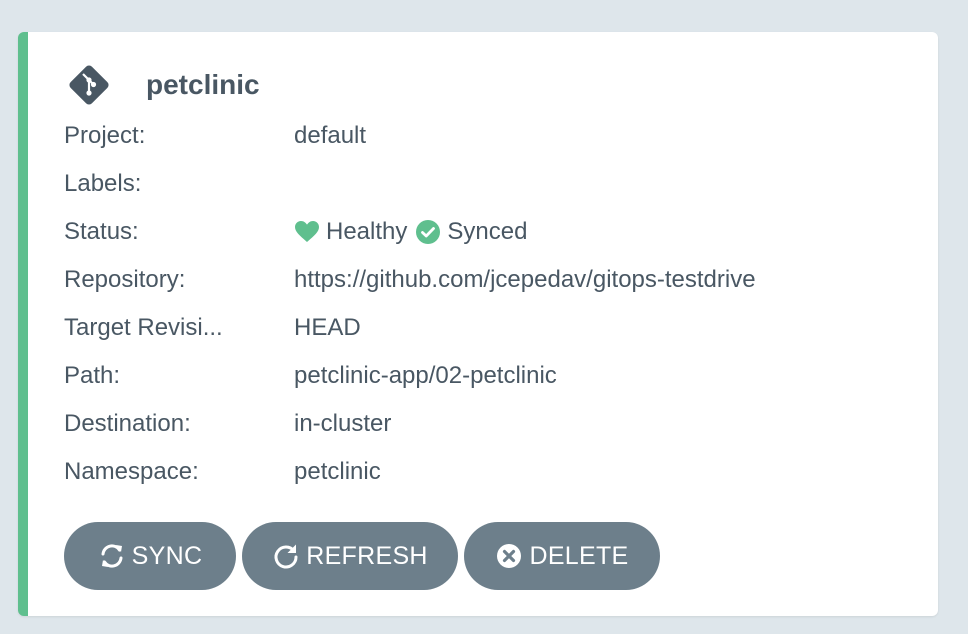  What do you see at coordinates (410, 424) in the screenshot?
I see `field-destination: Destination: in-cluster` at bounding box center [410, 424].